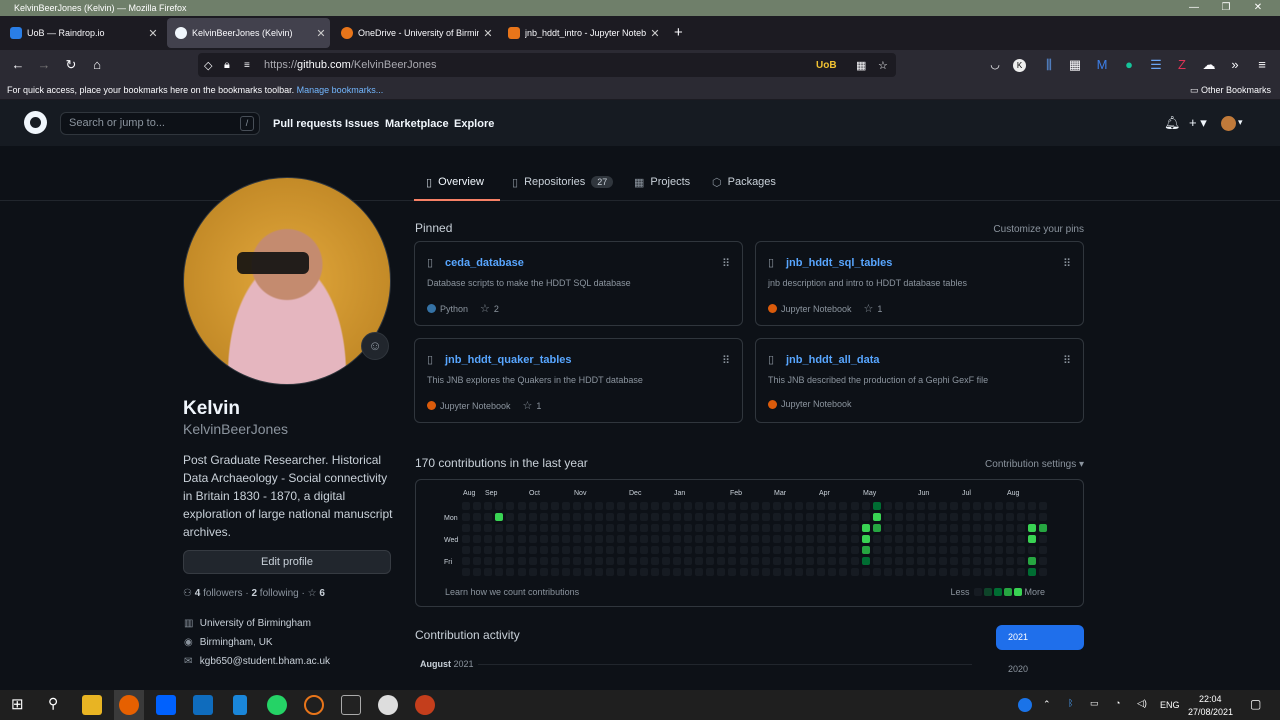 This screenshot has width=1280, height=720. What do you see at coordinates (53, 703) in the screenshot?
I see `search-icon: ⚲` at bounding box center [53, 703].